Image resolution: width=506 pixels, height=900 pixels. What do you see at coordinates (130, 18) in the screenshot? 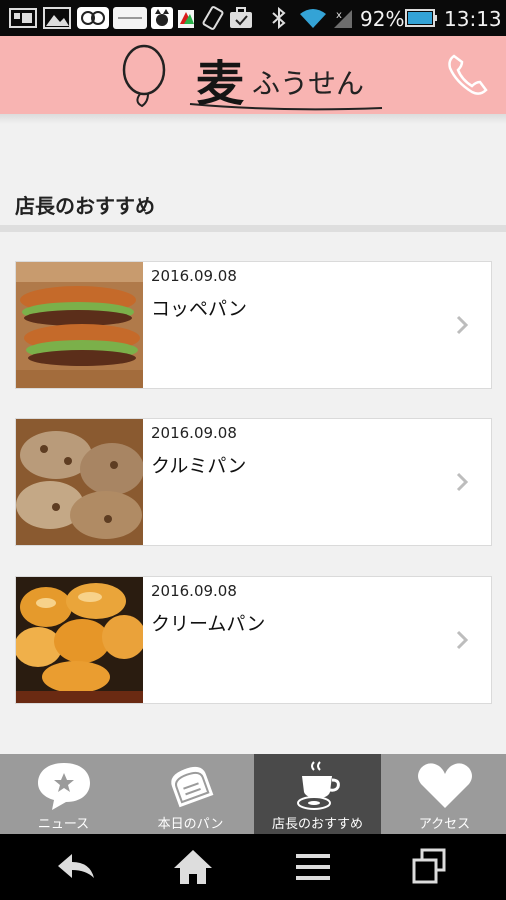
I see `harvest-app-icon` at bounding box center [130, 18].